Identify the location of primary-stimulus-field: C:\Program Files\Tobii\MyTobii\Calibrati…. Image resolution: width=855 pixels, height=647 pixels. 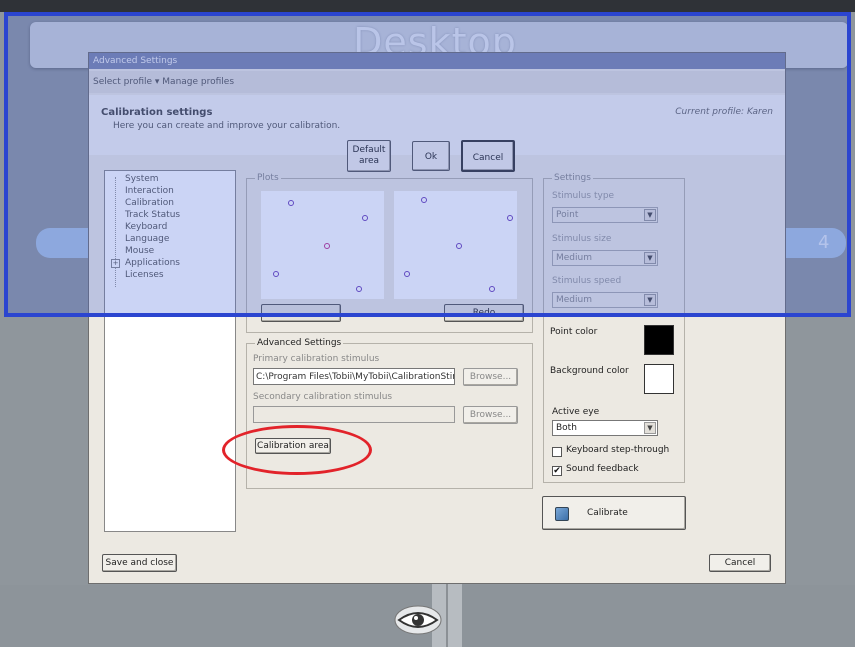
(354, 376).